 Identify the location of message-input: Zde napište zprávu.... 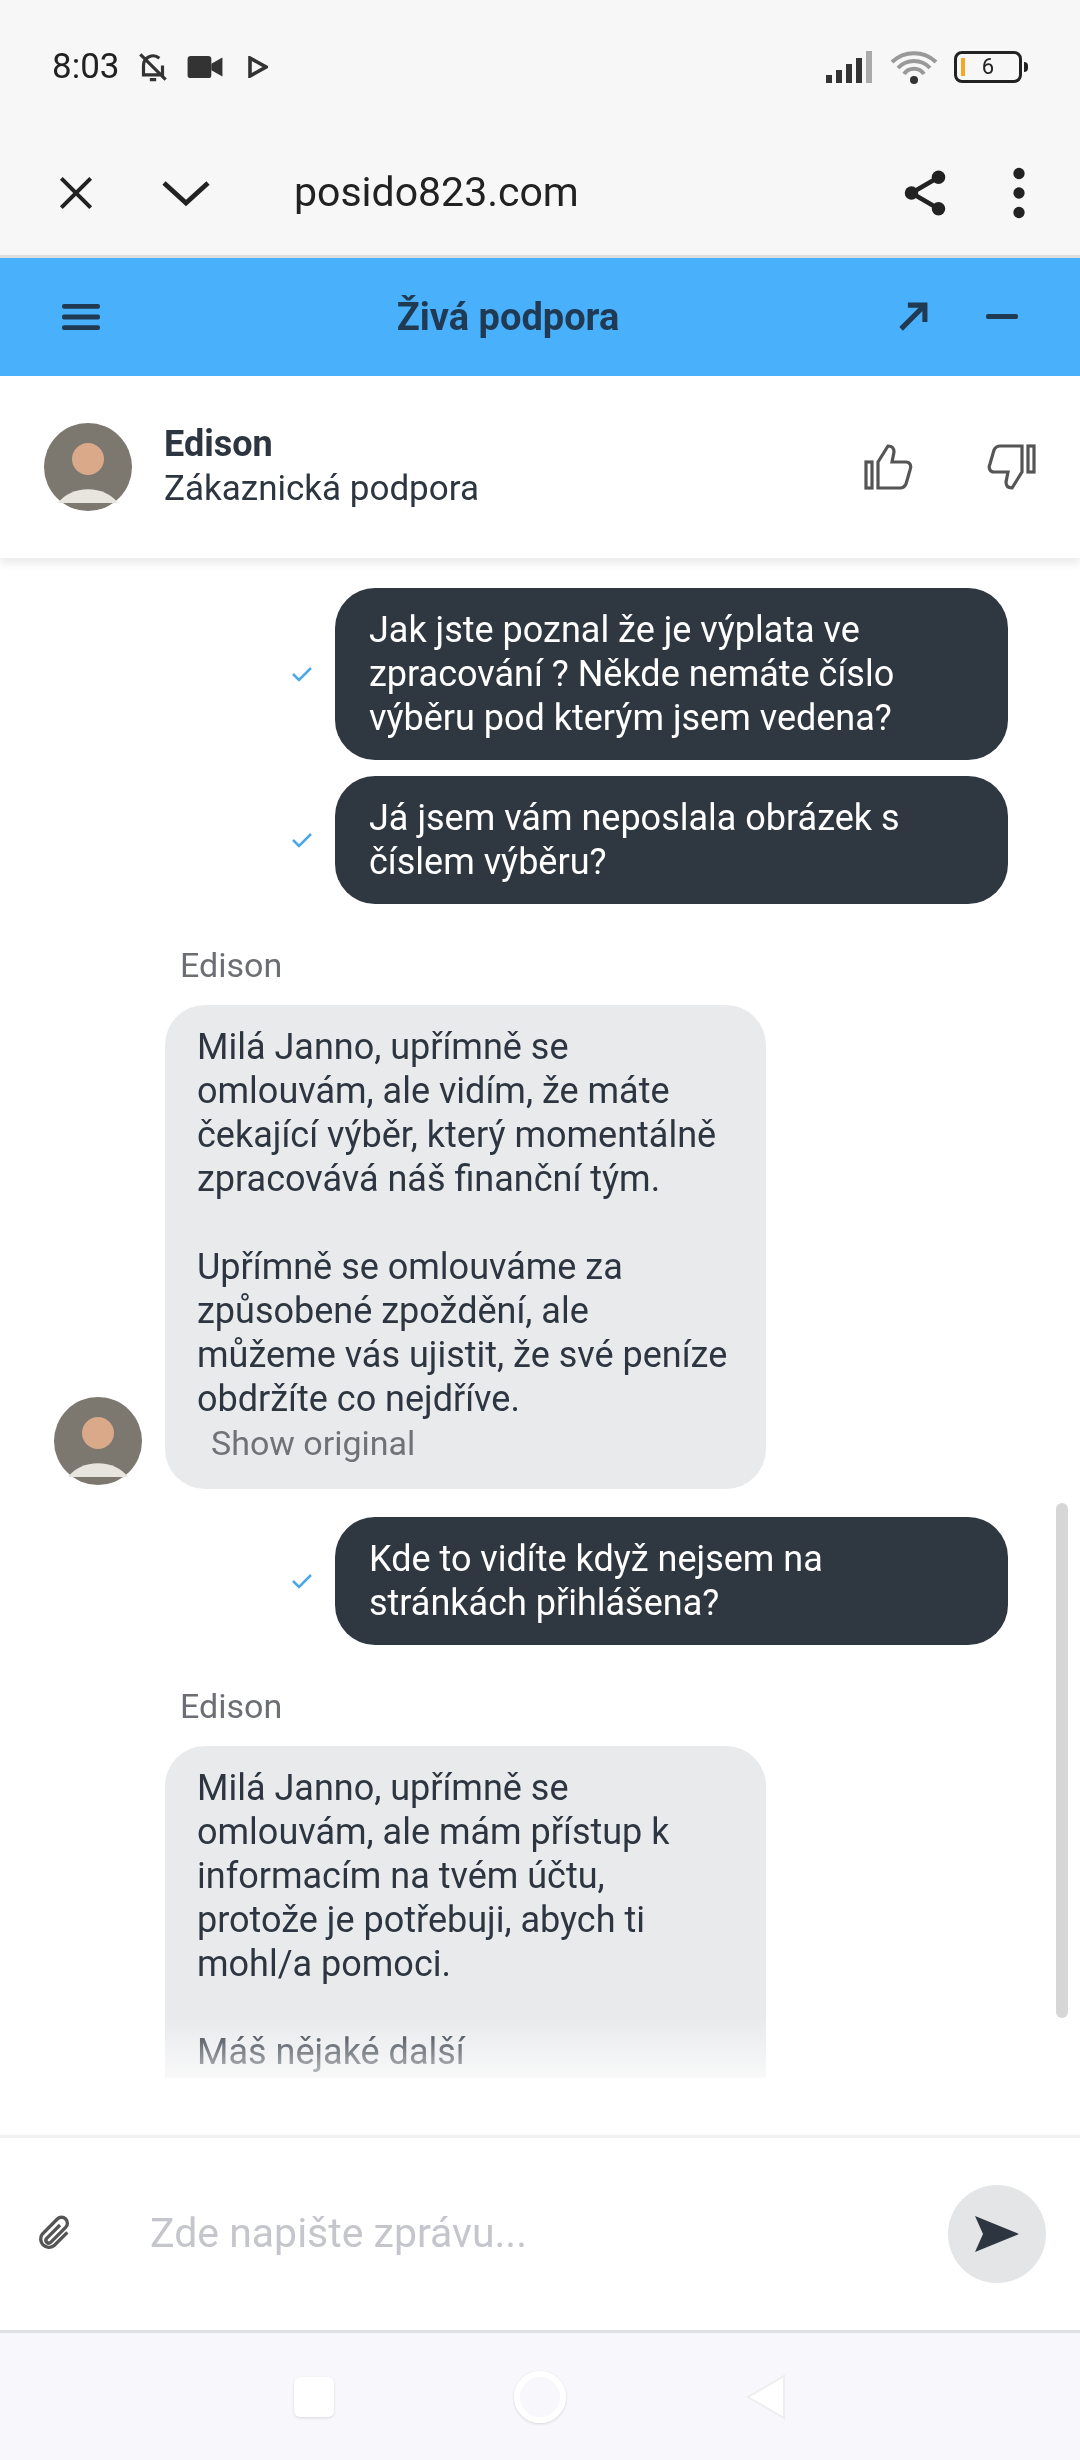
(549, 2234).